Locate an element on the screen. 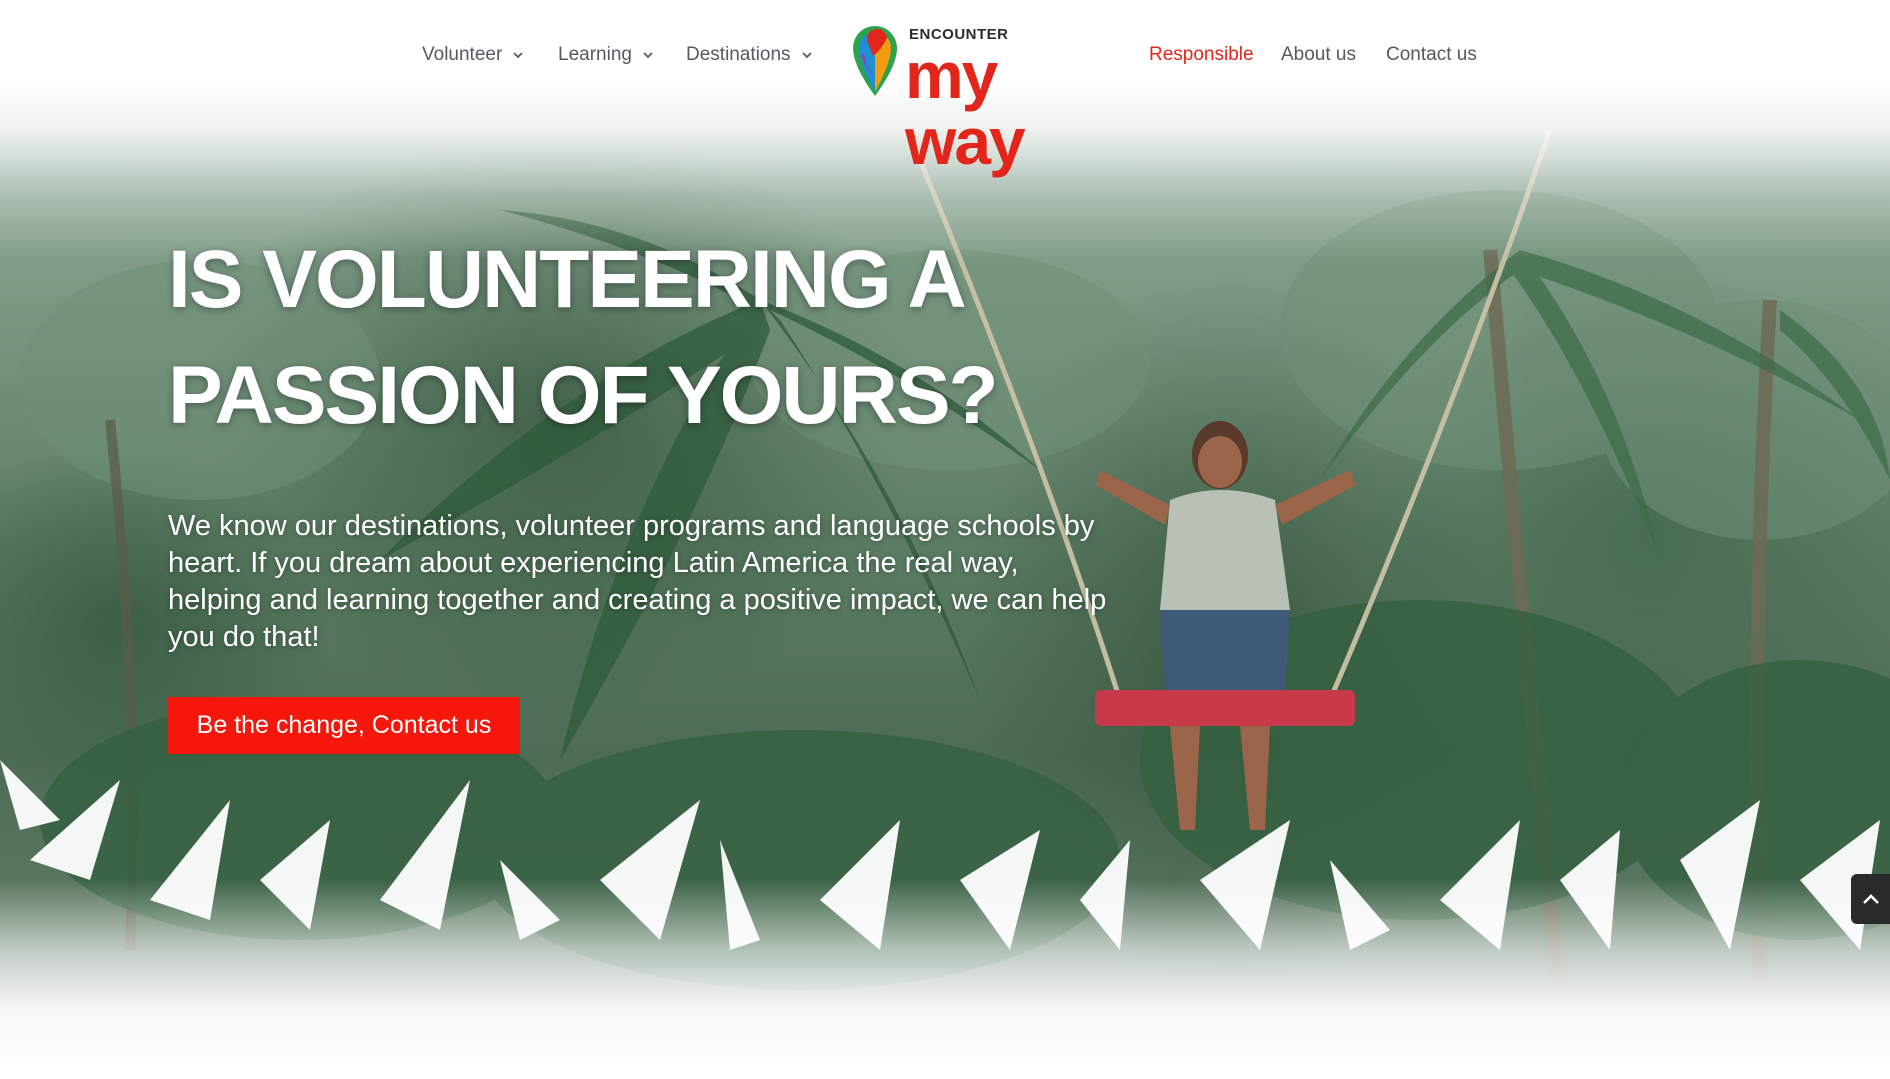 The height and width of the screenshot is (1079, 1890). nav-item-responsible: Responsible is located at coordinates (1201, 55).